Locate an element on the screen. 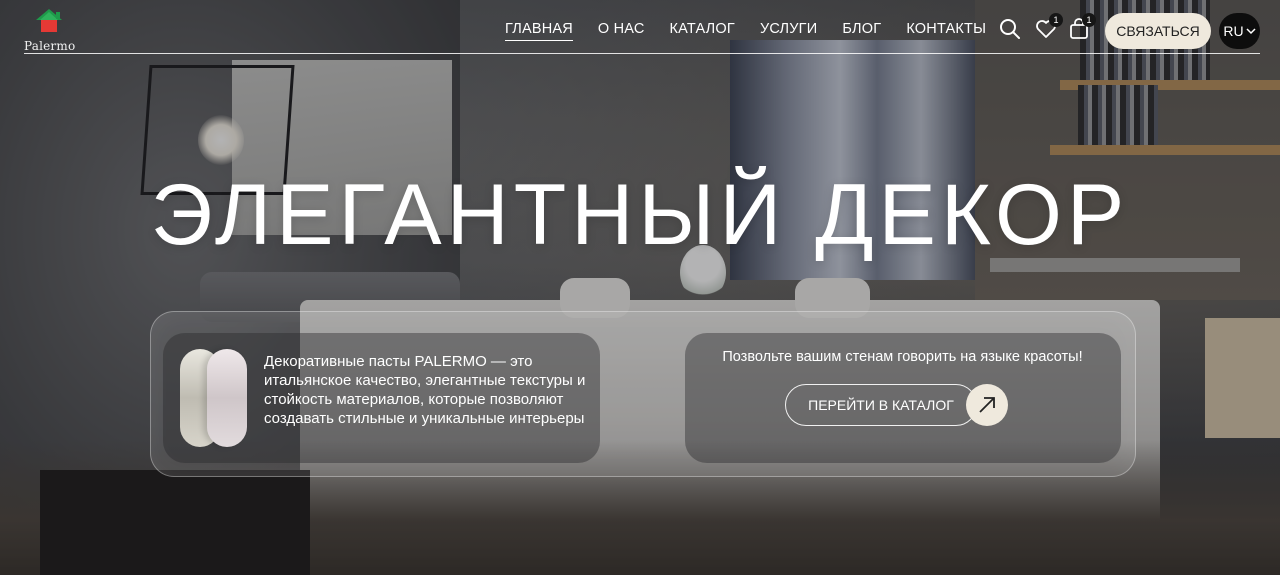  logo-text: Palermo is located at coordinates (50, 46).